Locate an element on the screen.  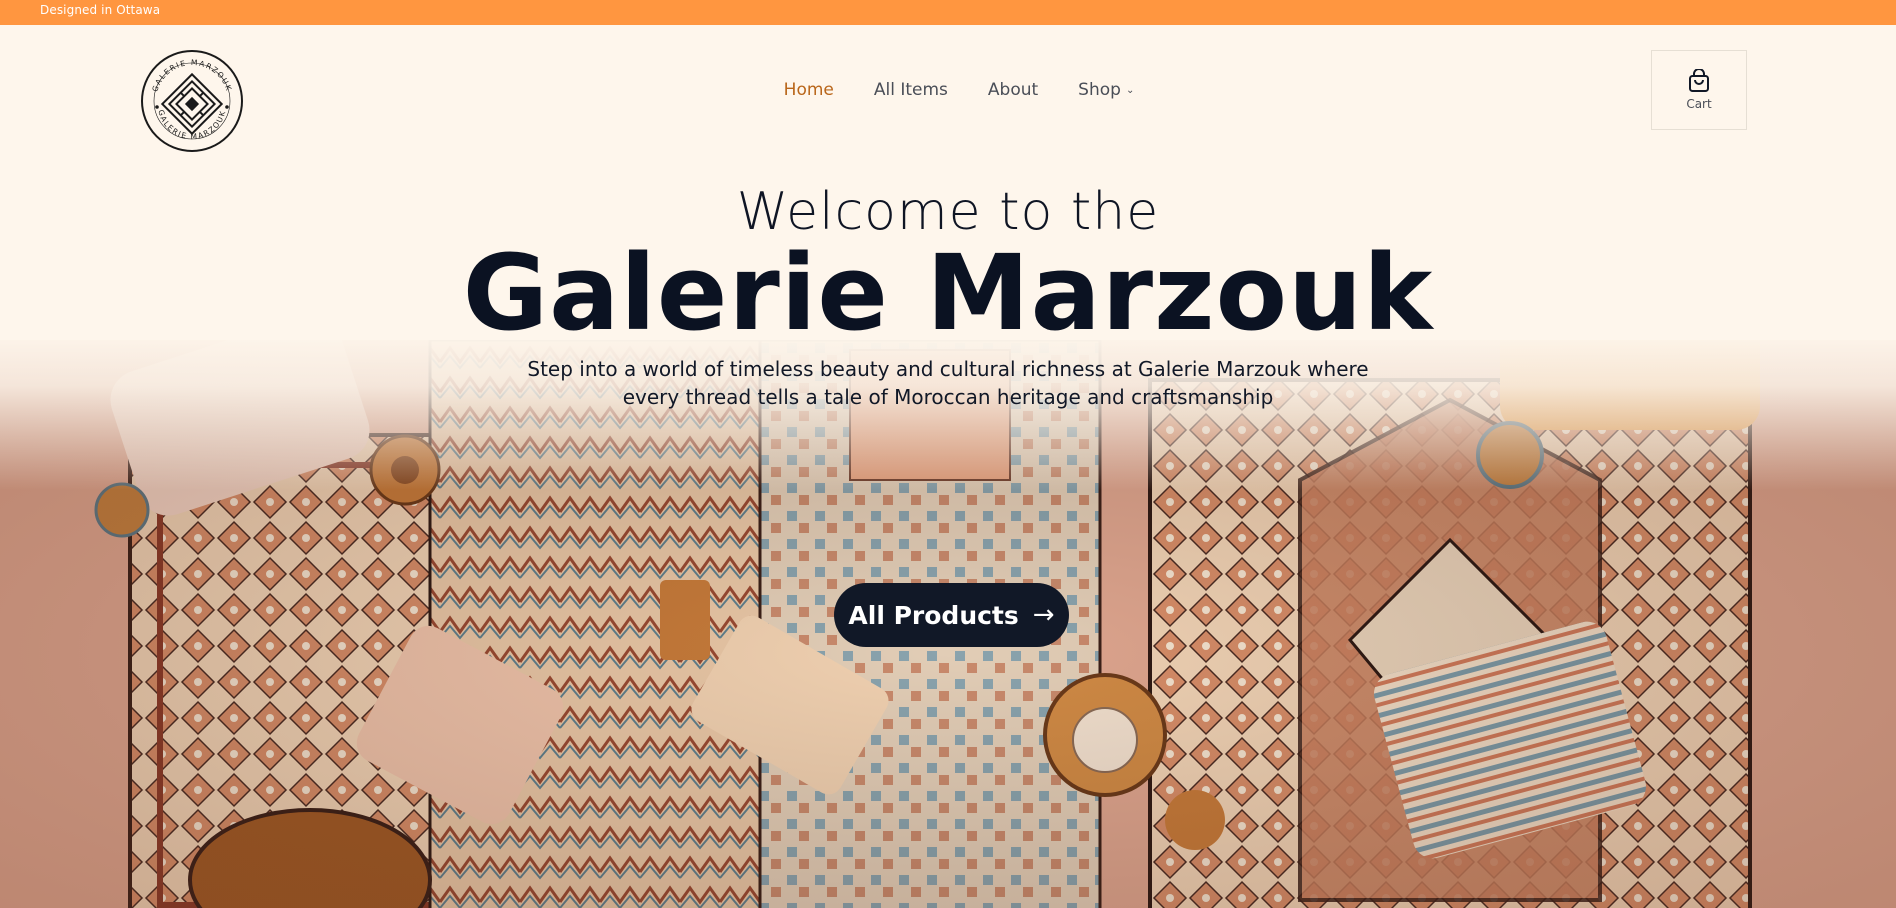
cart-button: Cart is located at coordinates (1699, 90).